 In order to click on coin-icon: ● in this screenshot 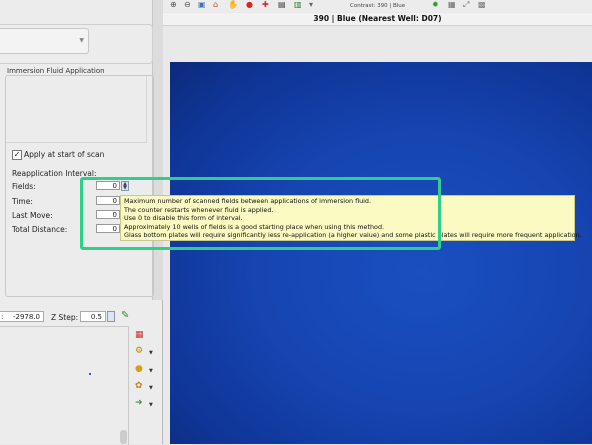, I will do `click(139, 369)`.